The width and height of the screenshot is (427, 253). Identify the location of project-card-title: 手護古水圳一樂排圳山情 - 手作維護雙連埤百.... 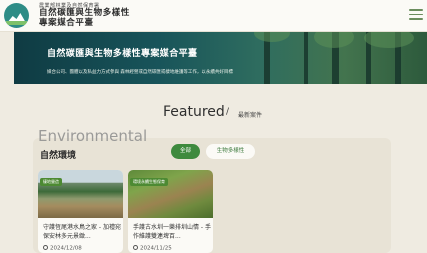
(172, 232).